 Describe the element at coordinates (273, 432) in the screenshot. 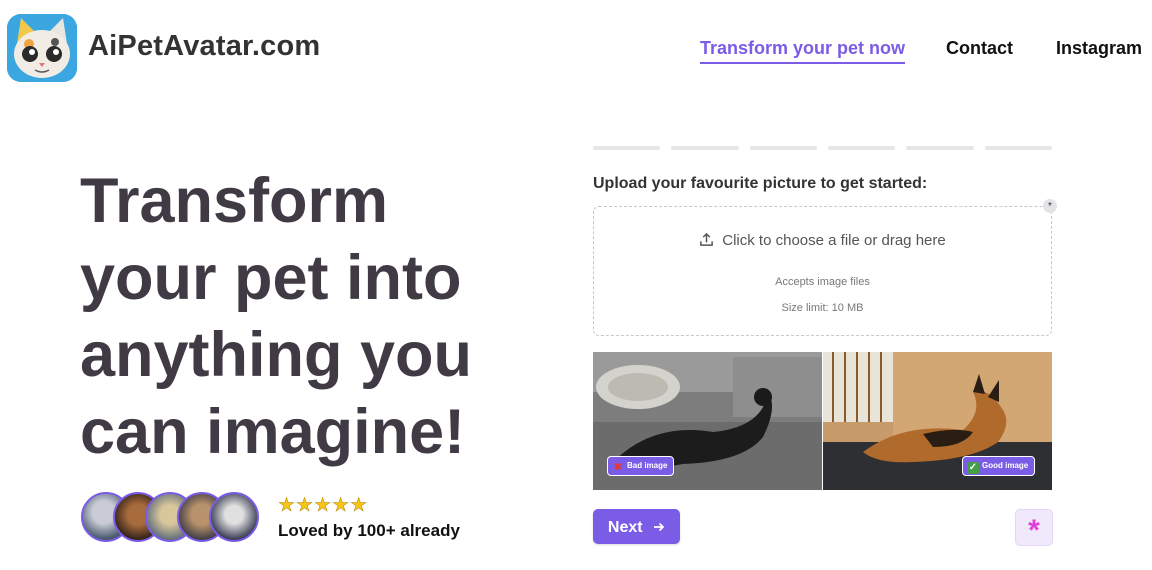

I see `hero-line: can imagine!` at that location.